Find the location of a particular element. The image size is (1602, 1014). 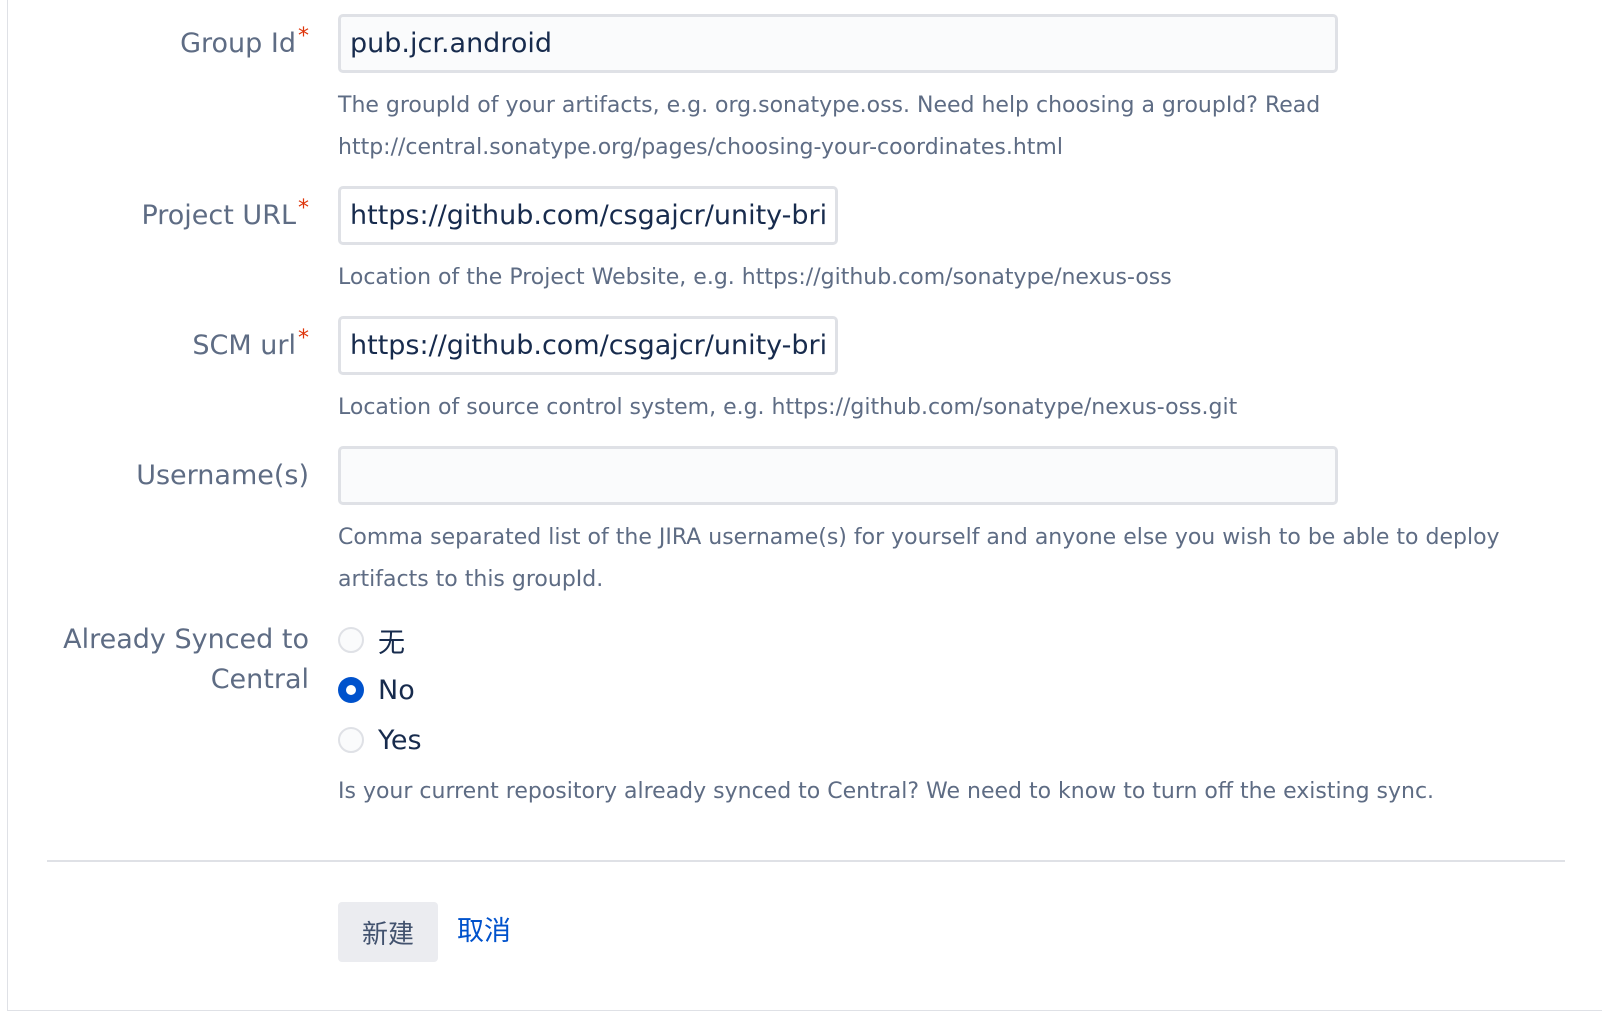

frame-bottom-border is located at coordinates (804, 1010).